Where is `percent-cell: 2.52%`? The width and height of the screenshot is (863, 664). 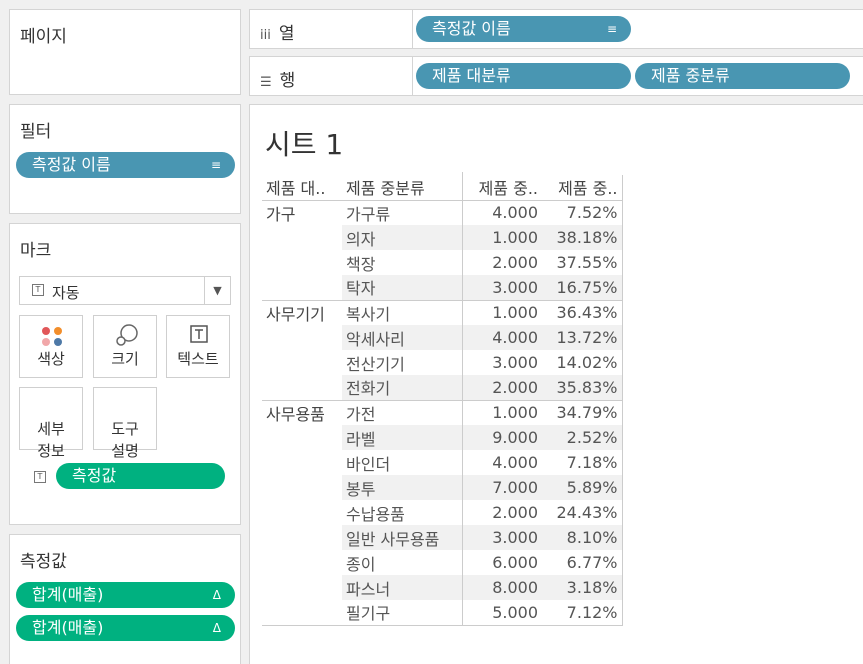 percent-cell: 2.52% is located at coordinates (582, 437).